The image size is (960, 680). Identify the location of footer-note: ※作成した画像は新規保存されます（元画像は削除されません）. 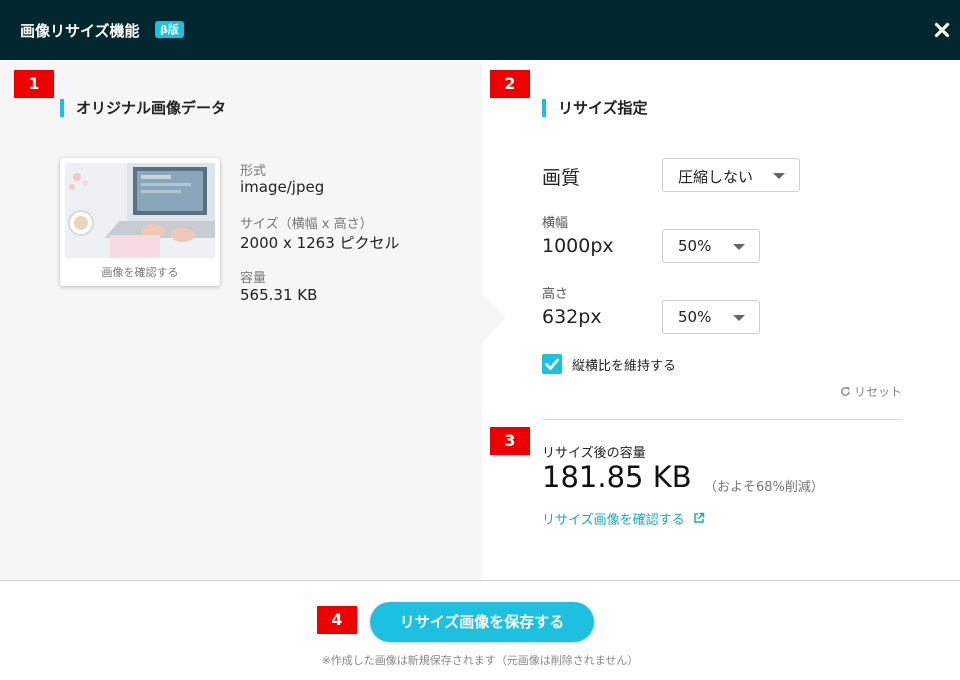
(480, 660).